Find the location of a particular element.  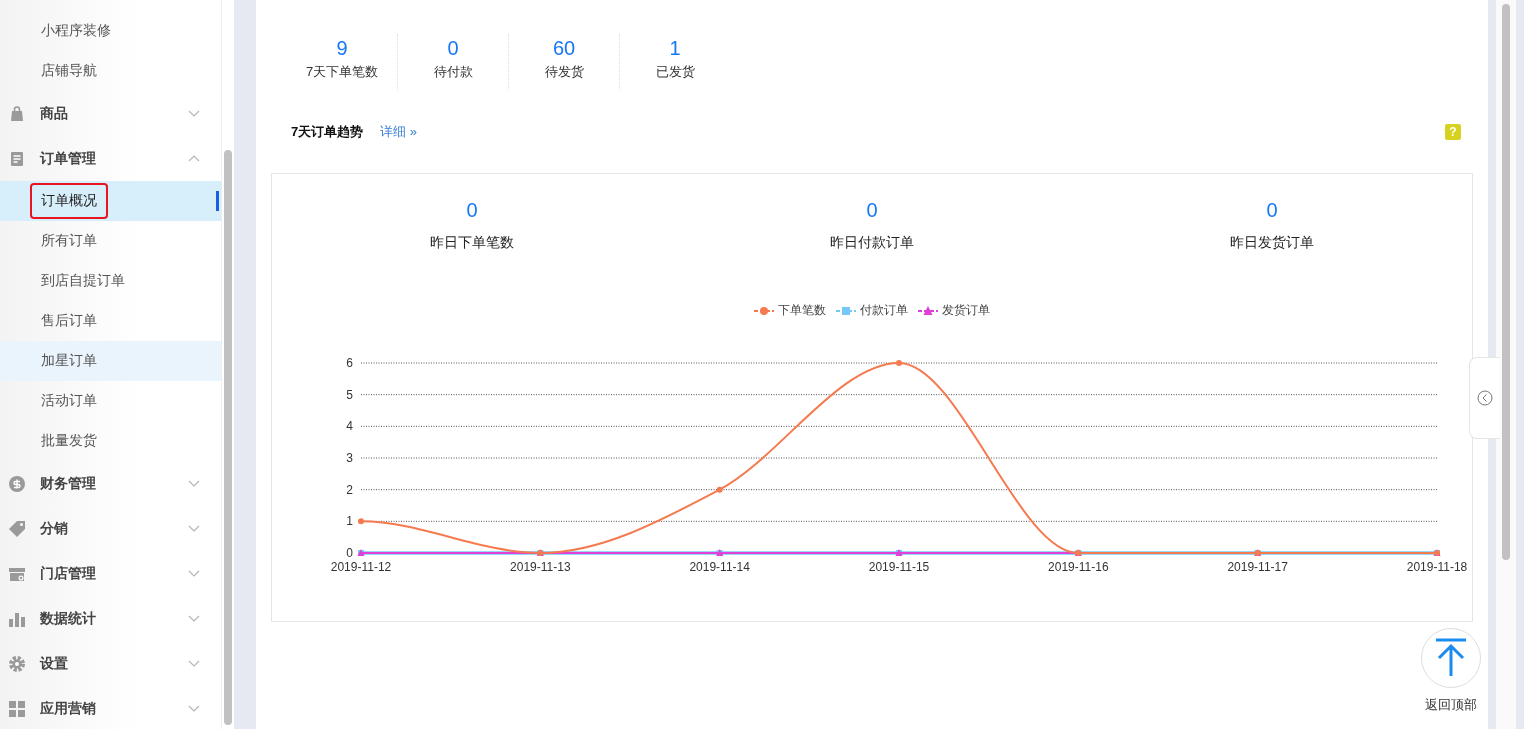

axis-label: 2019-11-14 is located at coordinates (719, 567).